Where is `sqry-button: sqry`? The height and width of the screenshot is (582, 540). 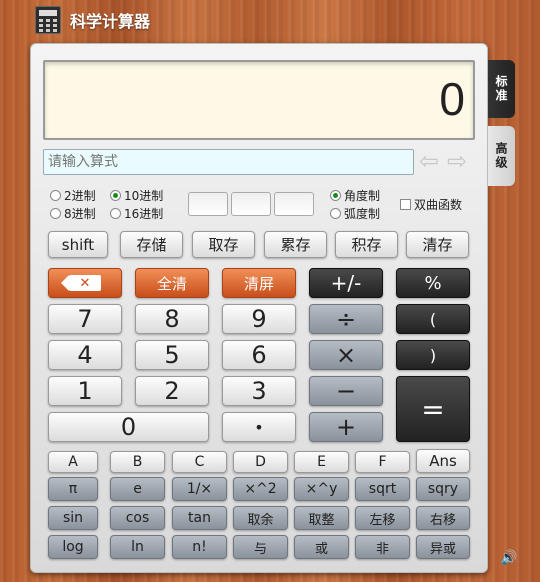
sqry-button: sqry is located at coordinates (443, 489).